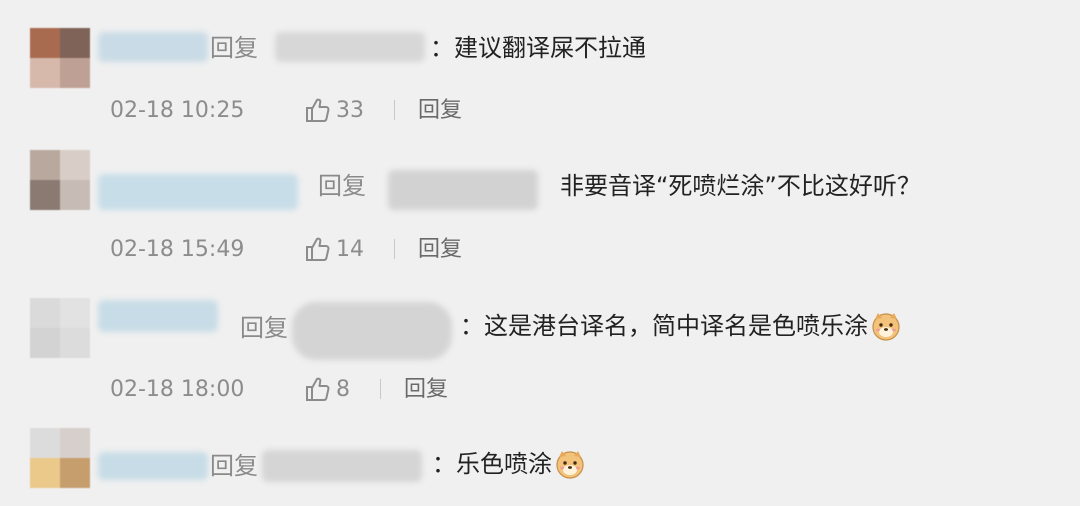 The height and width of the screenshot is (506, 1080). I want to click on comment-text: 非要音译“死喷烂涂”不比这好听？, so click(740, 186).